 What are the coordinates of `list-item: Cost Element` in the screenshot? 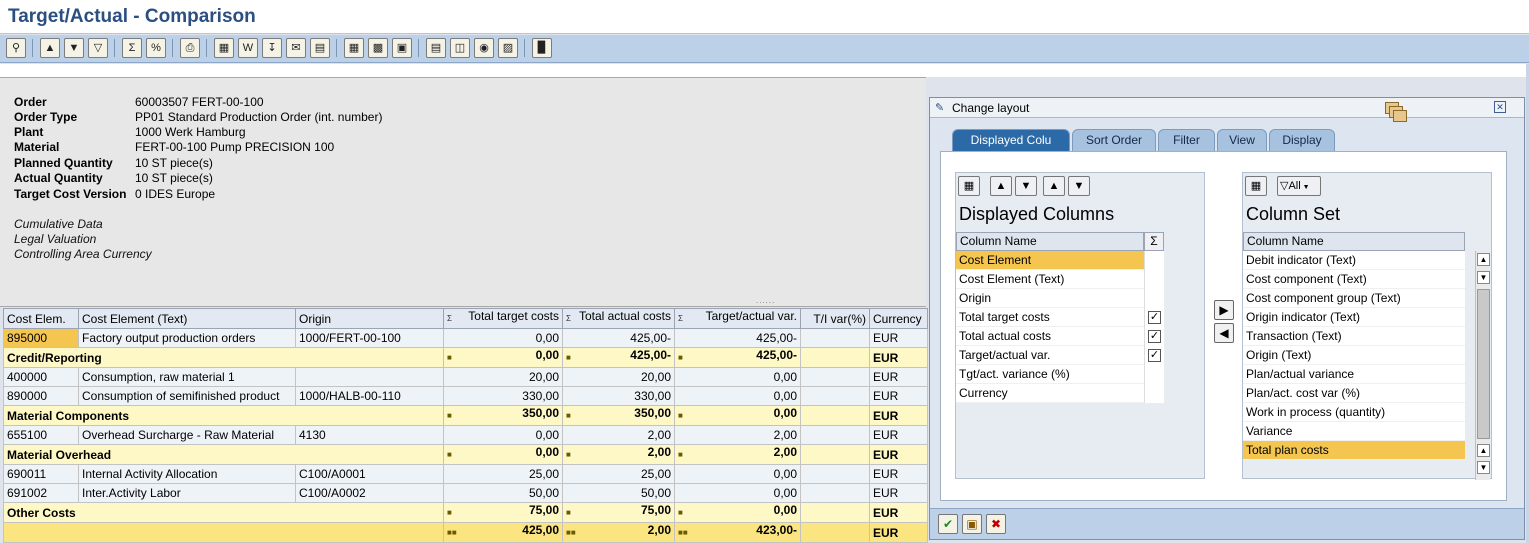 It's located at (1050, 260).